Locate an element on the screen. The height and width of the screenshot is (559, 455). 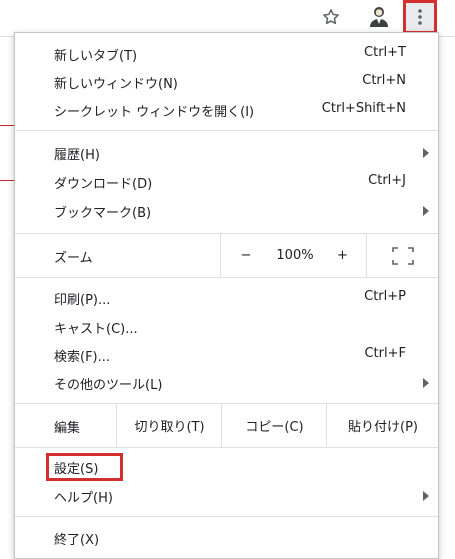
zoom-row: ズーム − 100% + is located at coordinates (226, 255).